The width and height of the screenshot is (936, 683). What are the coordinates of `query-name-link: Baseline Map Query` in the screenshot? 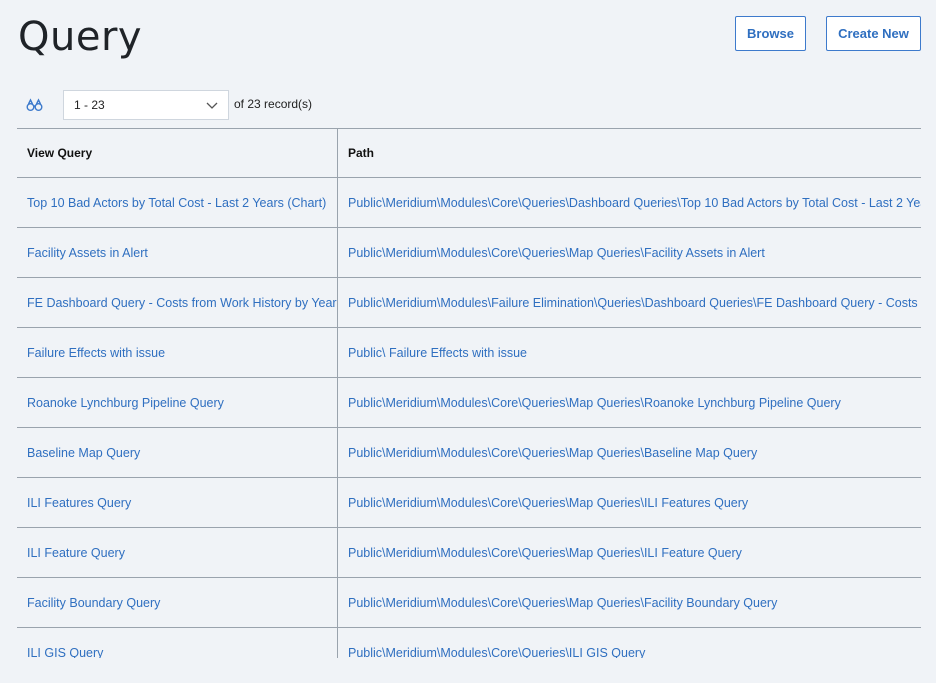 It's located at (177, 452).